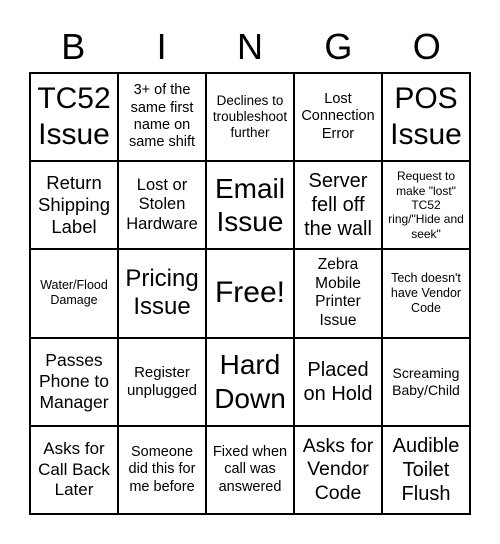  I want to click on cell-text: Declines to troubleshoot further, so click(250, 116).